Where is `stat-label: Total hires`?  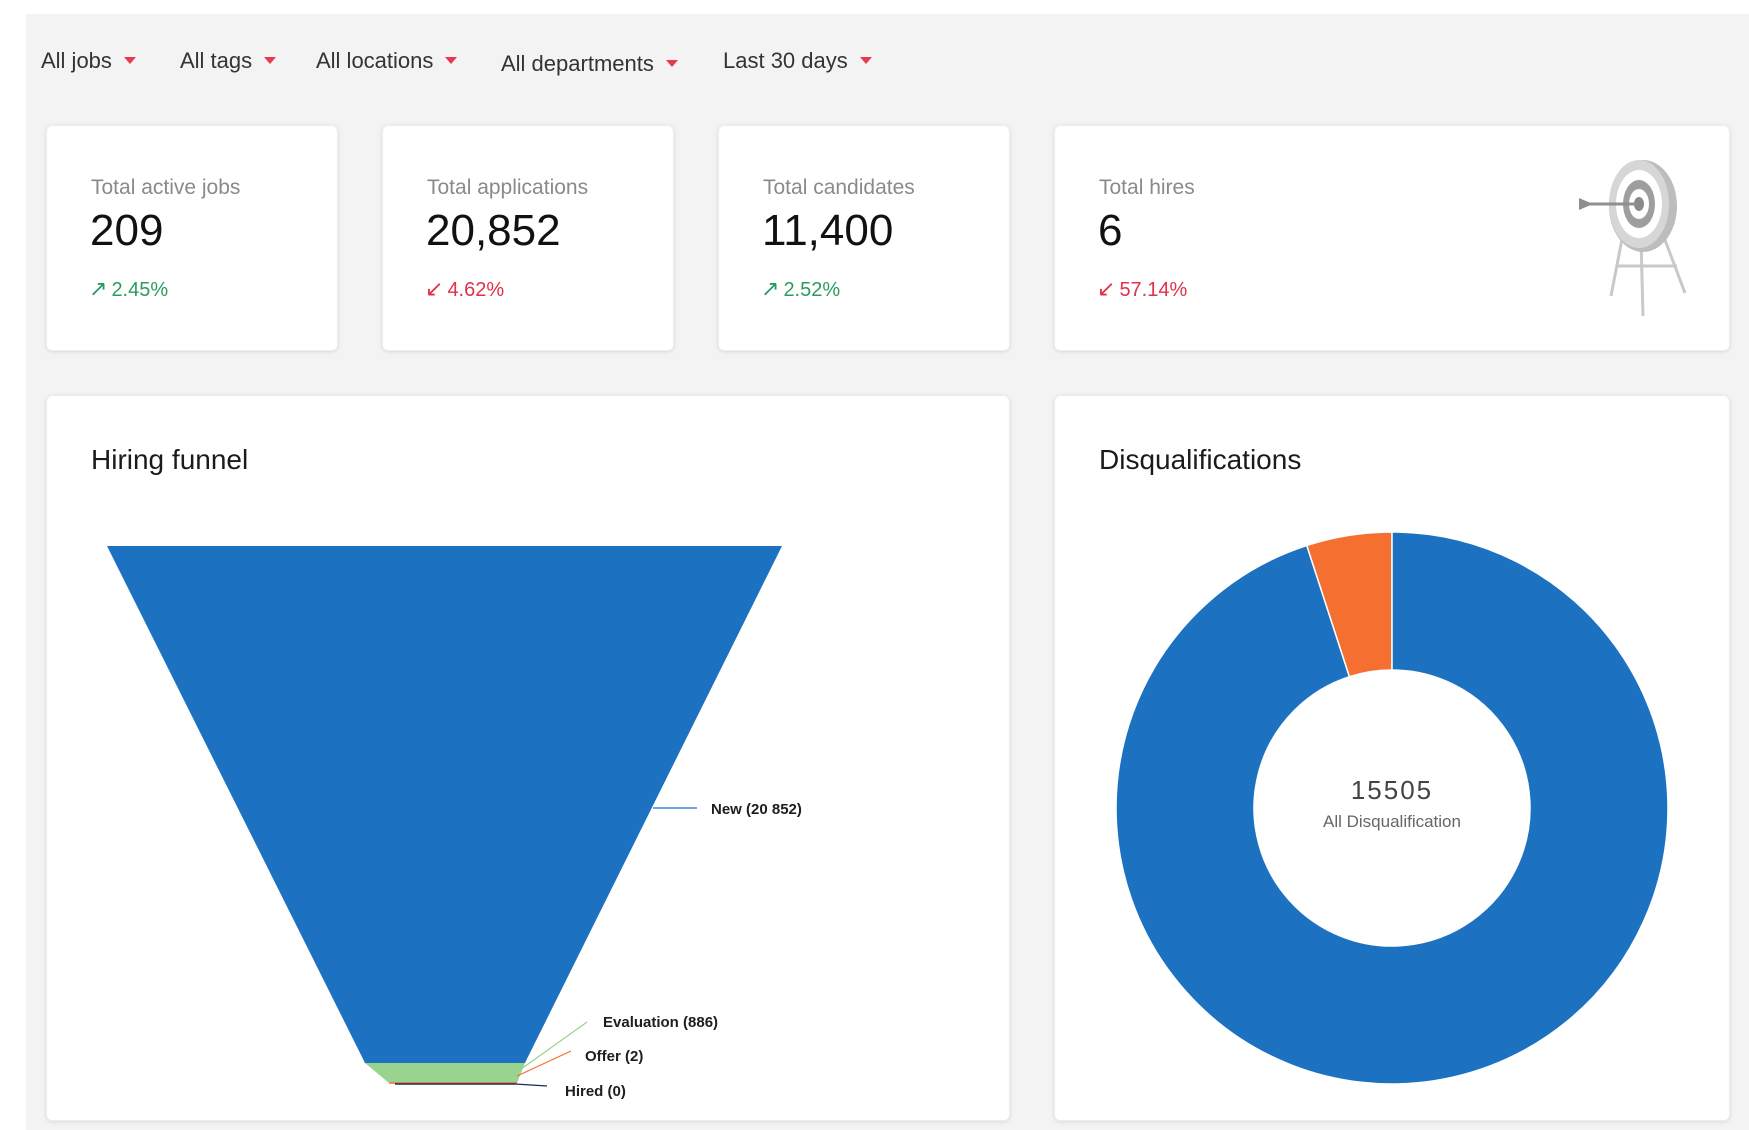 stat-label: Total hires is located at coordinates (1147, 187).